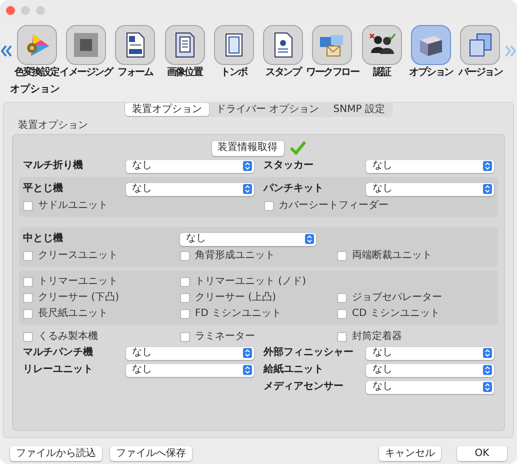  What do you see at coordinates (482, 453) in the screenshot?
I see `push-button: OK` at bounding box center [482, 453].